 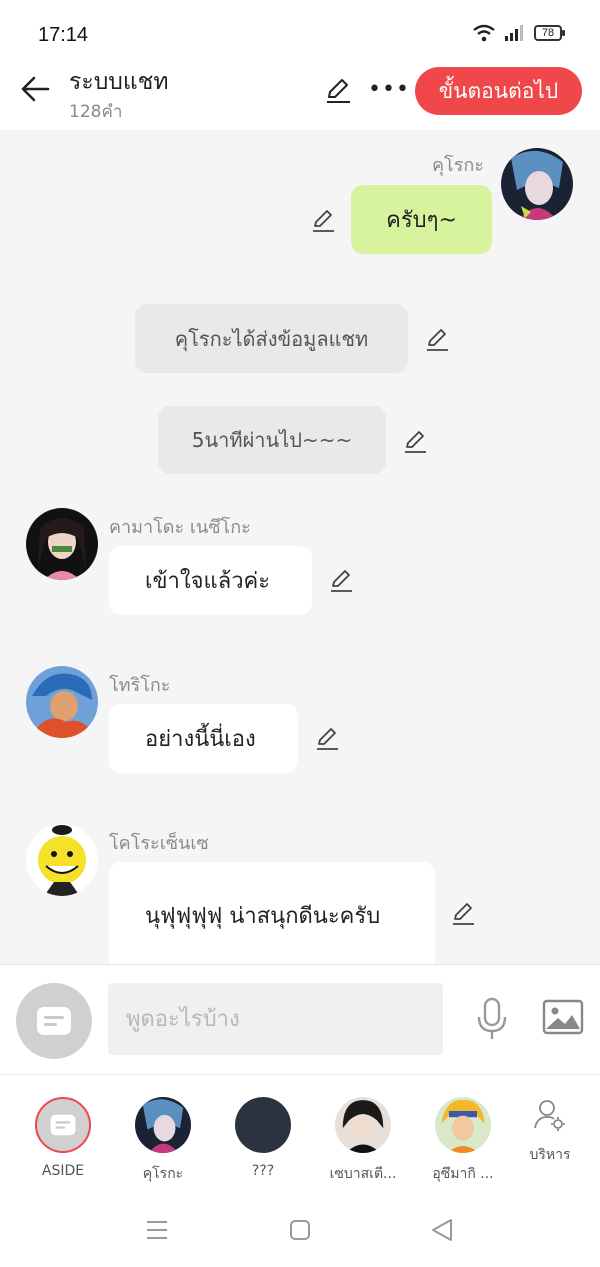 I want to click on character-label: ASIDE, so click(x=63, y=1171).